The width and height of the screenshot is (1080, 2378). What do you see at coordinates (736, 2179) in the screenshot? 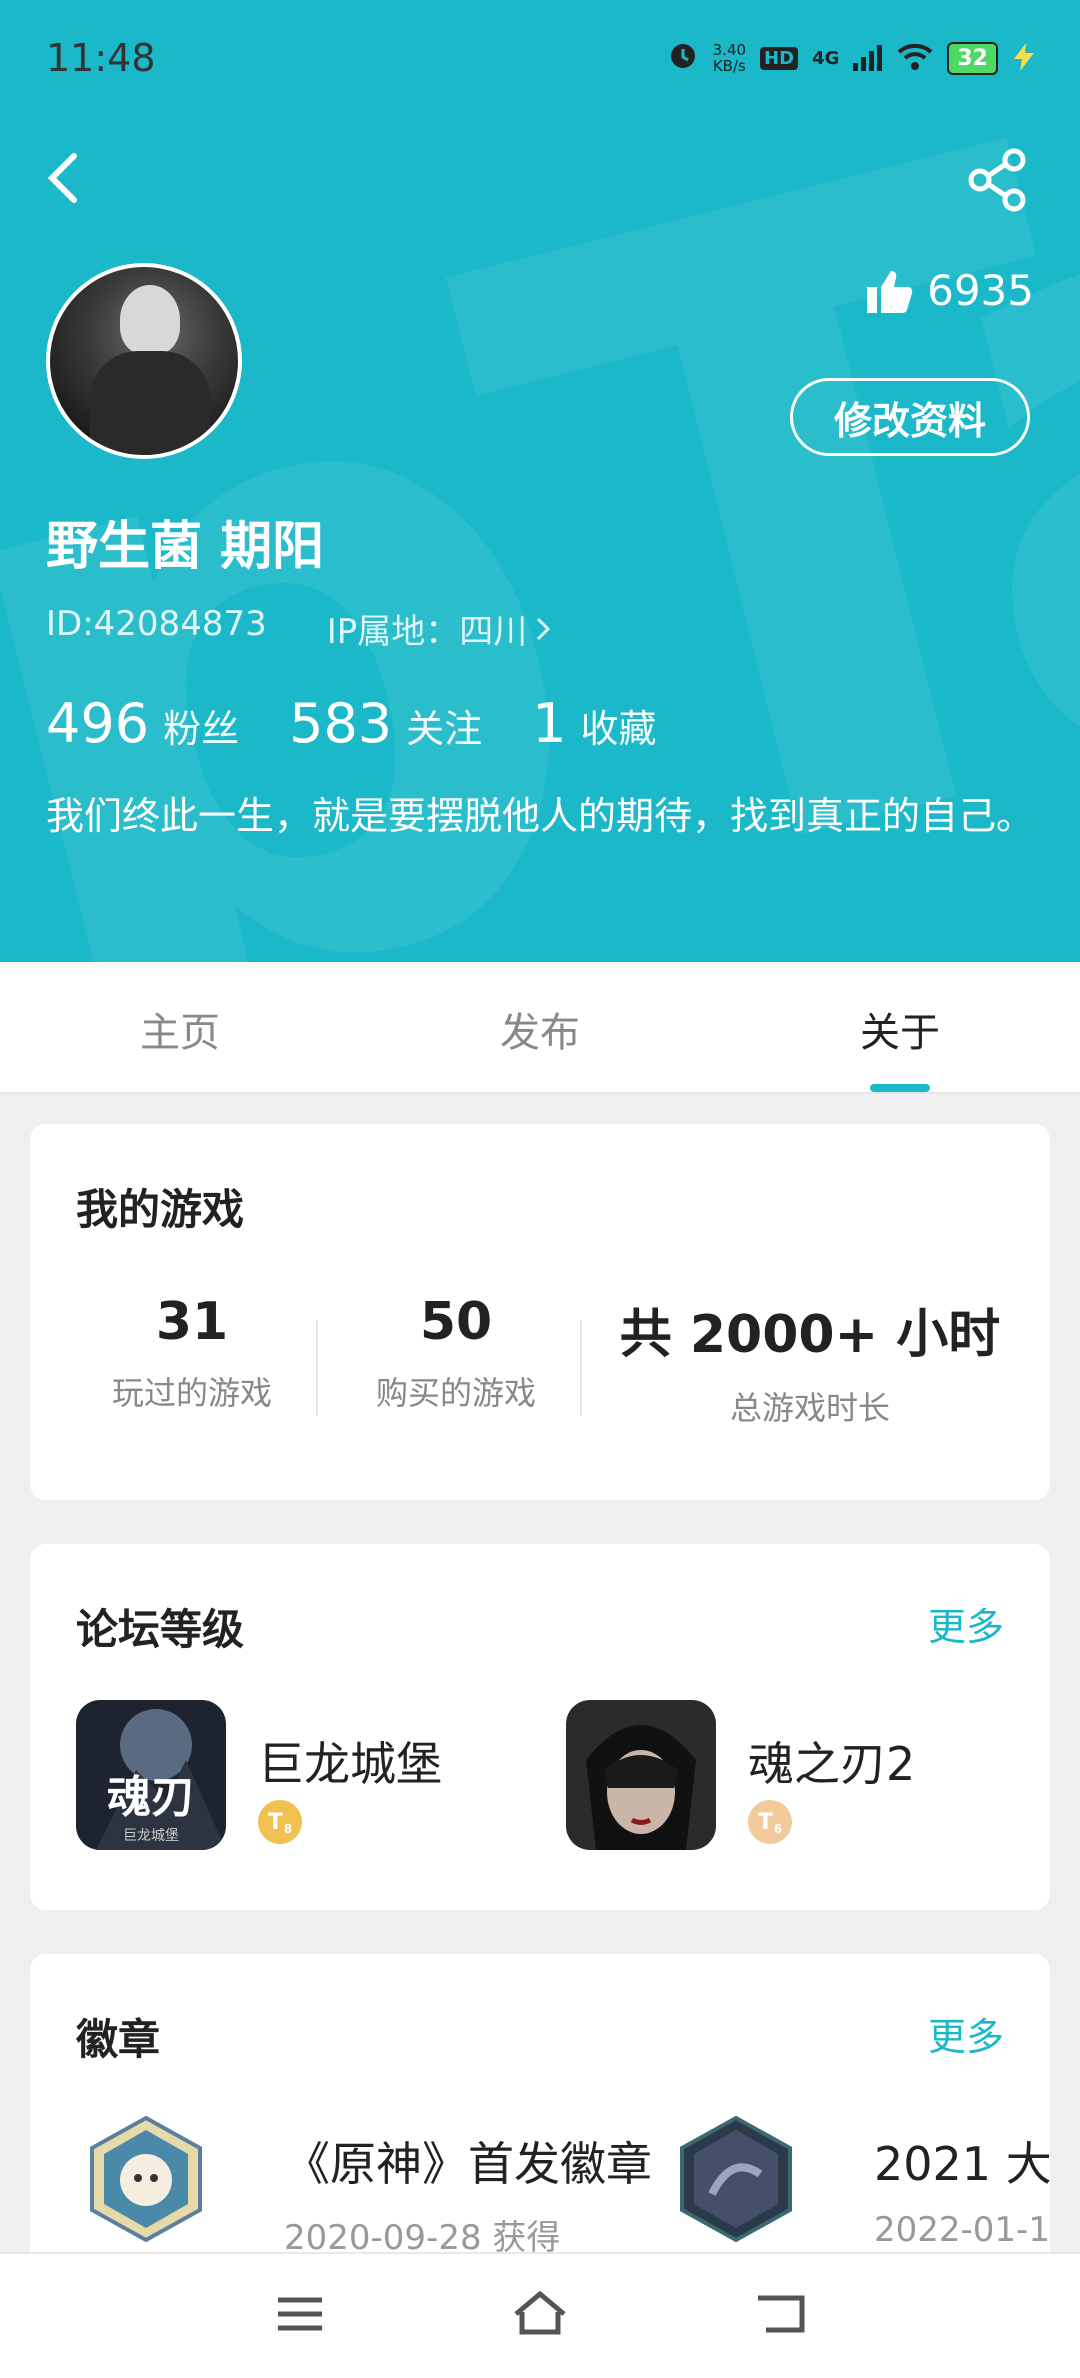
I see `award-2021-badge-icon` at bounding box center [736, 2179].